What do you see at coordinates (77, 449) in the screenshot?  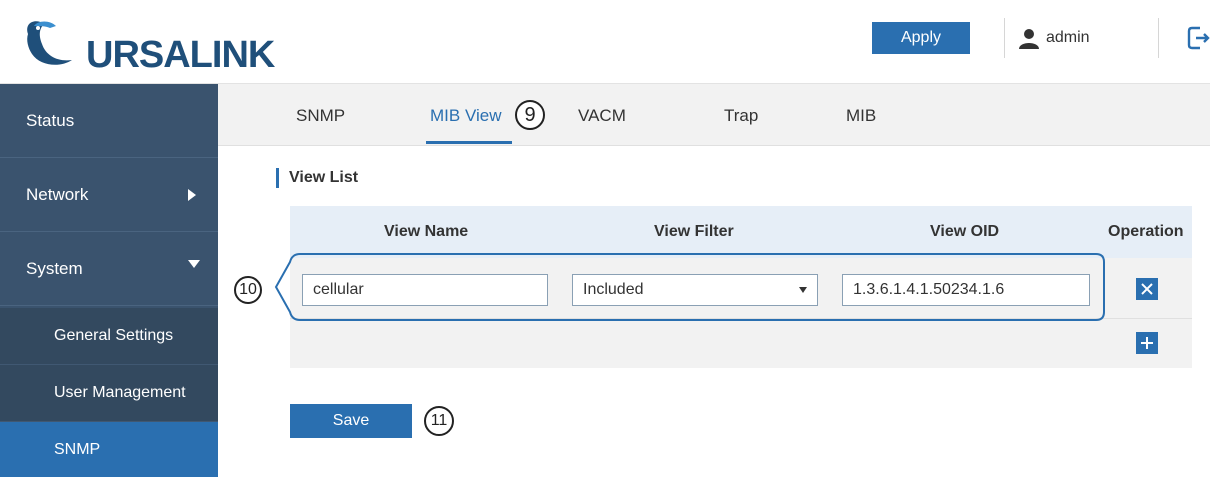 I see `sidebar-subitem-label: SNMP` at bounding box center [77, 449].